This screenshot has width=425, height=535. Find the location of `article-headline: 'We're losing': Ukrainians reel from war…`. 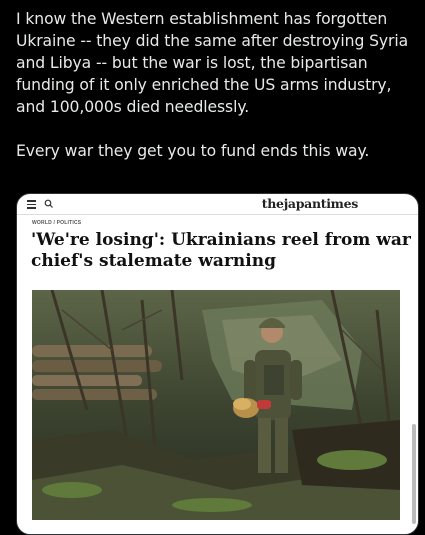

article-headline: 'We're losing': Ukrainians reel from war… is located at coordinates (221, 251).